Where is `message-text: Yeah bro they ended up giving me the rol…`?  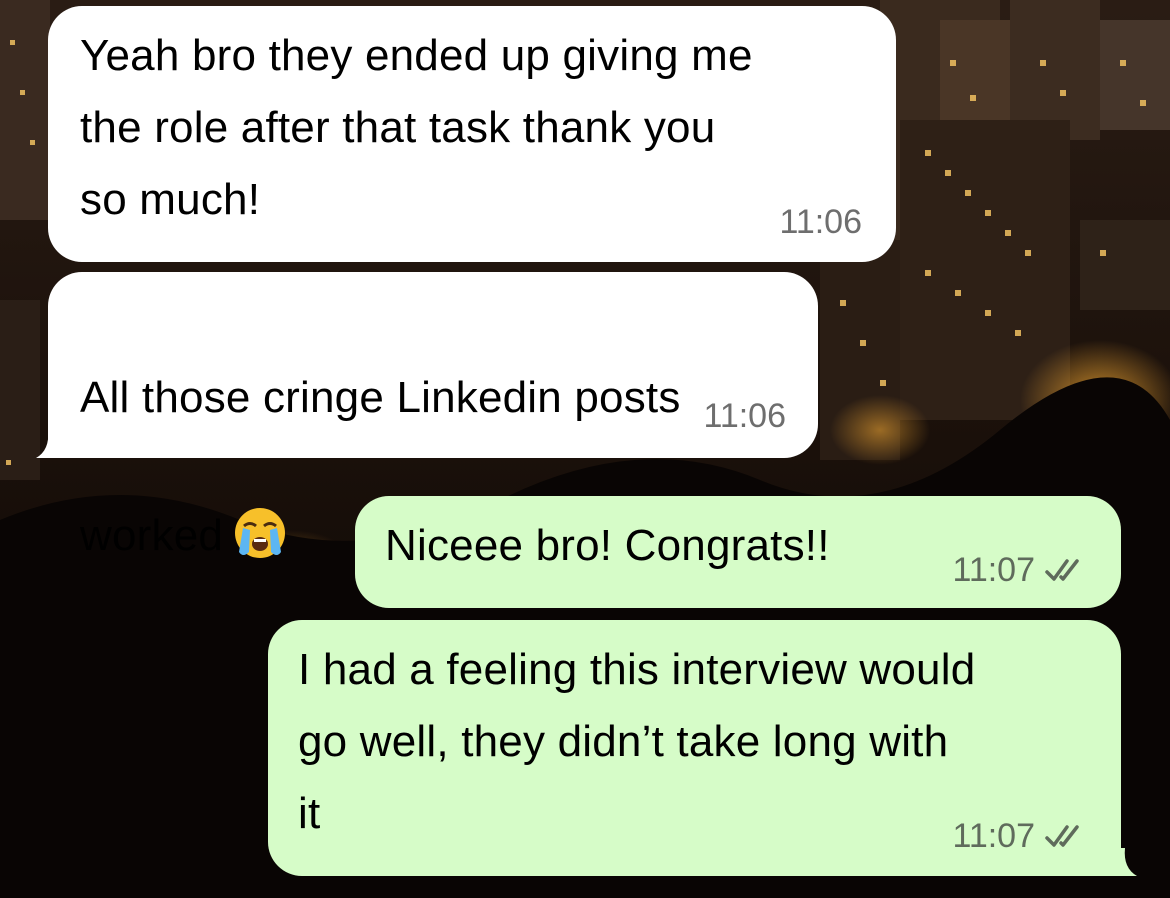
message-text: Yeah bro they ended up giving me the rol… is located at coordinates (416, 127).